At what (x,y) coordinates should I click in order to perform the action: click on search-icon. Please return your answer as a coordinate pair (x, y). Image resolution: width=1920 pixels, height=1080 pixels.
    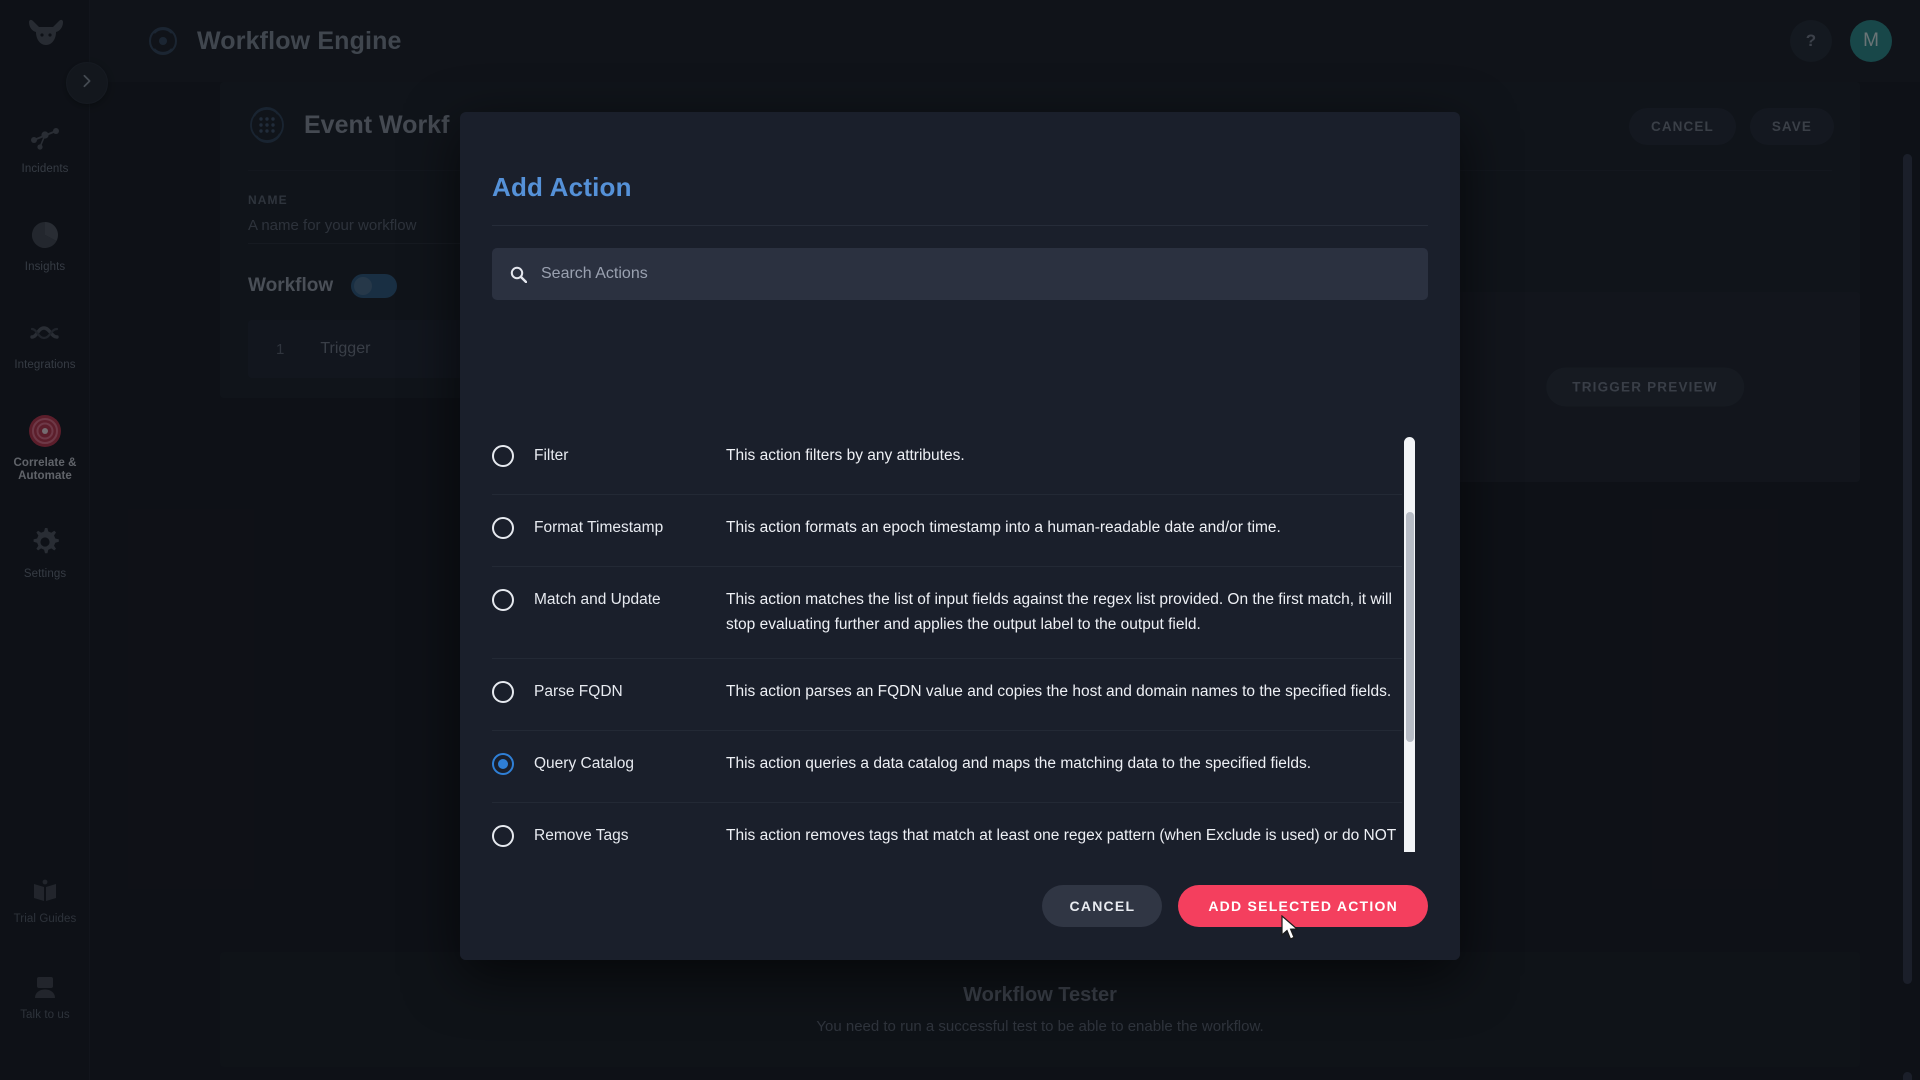
    Looking at the image, I should click on (519, 274).